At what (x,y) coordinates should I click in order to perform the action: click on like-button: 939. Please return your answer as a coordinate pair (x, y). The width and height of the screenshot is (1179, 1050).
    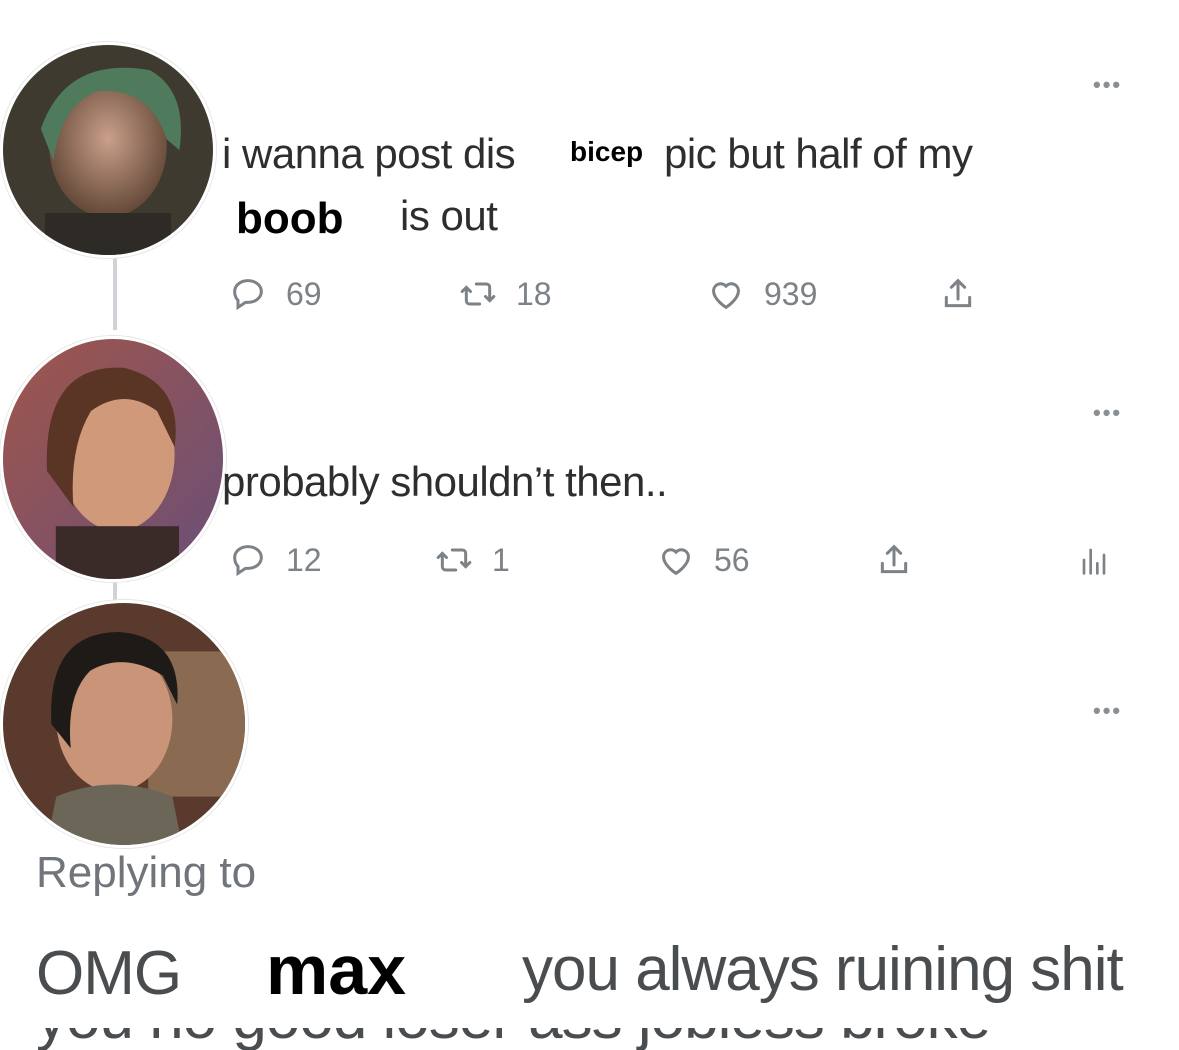
    Looking at the image, I should click on (761, 294).